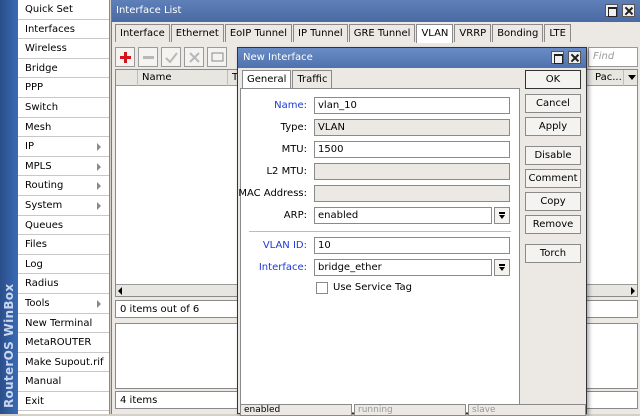 The height and width of the screenshot is (416, 640). Describe the element at coordinates (63, 10) in the screenshot. I see `menu-item-quick-set: Quick Set` at that location.